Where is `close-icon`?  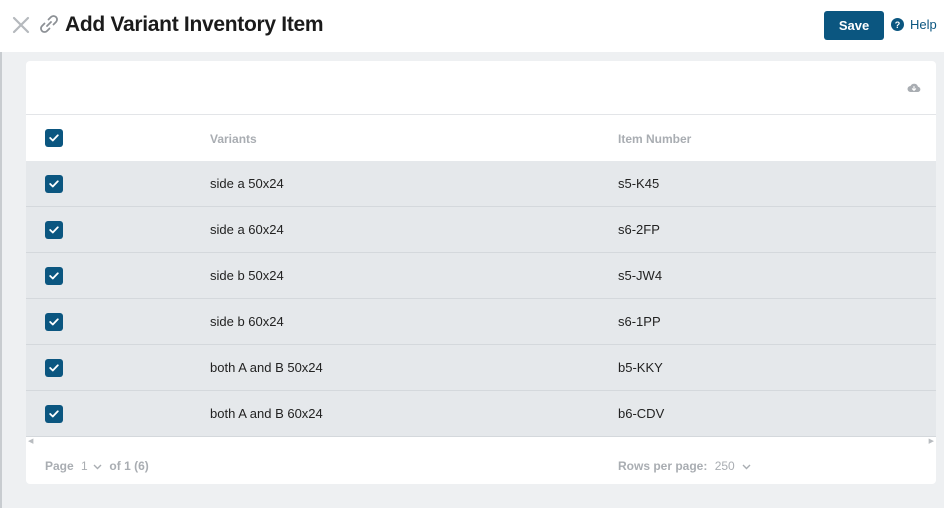 close-icon is located at coordinates (21, 25).